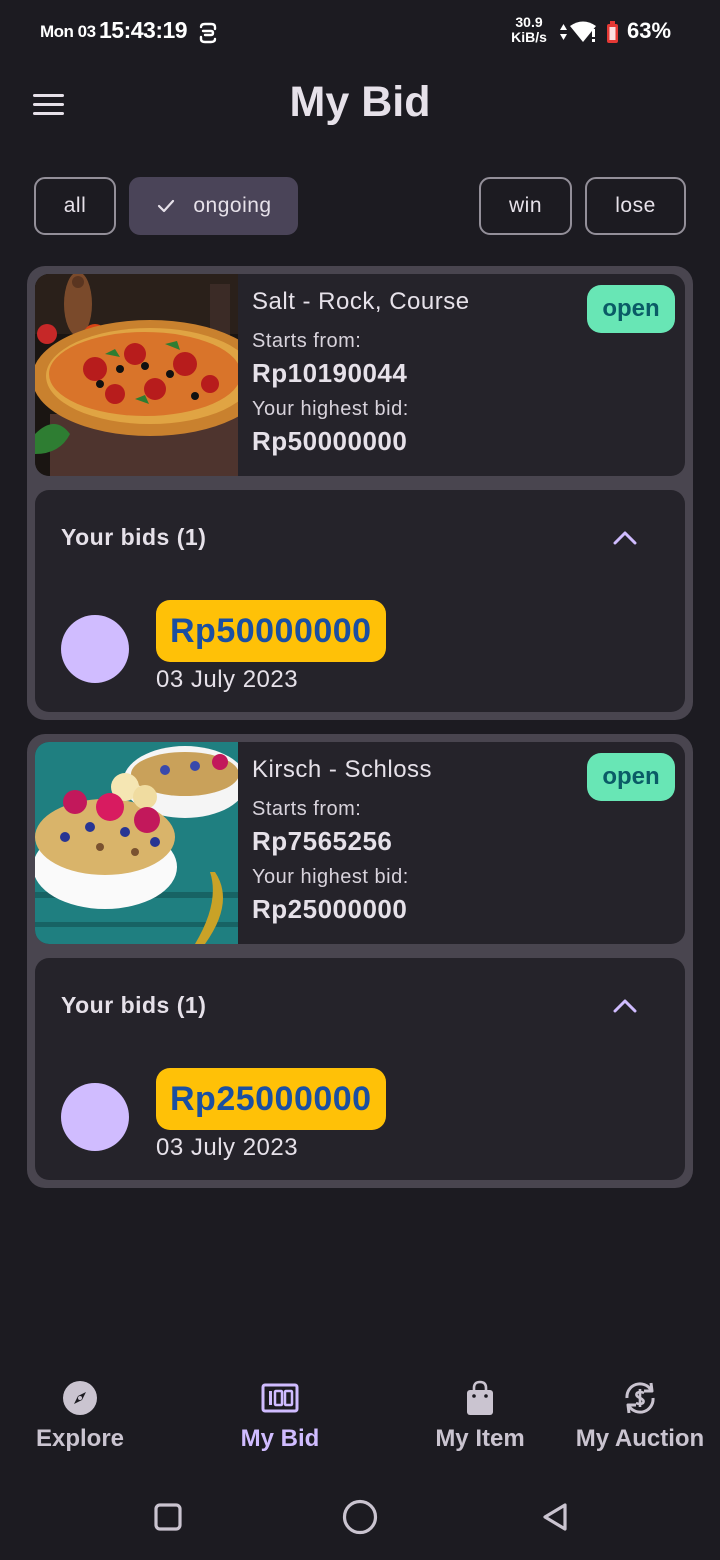 This screenshot has height=1560, width=720. What do you see at coordinates (322, 841) in the screenshot?
I see `starts-from-value: Rp7565256` at bounding box center [322, 841].